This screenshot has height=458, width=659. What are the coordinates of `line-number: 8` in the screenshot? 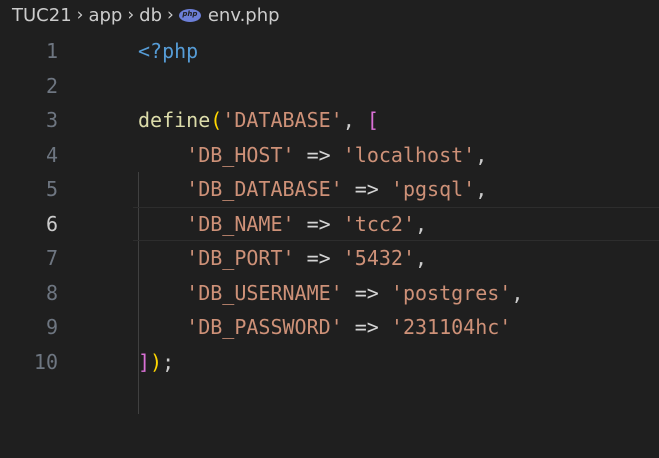 It's located at (51, 292).